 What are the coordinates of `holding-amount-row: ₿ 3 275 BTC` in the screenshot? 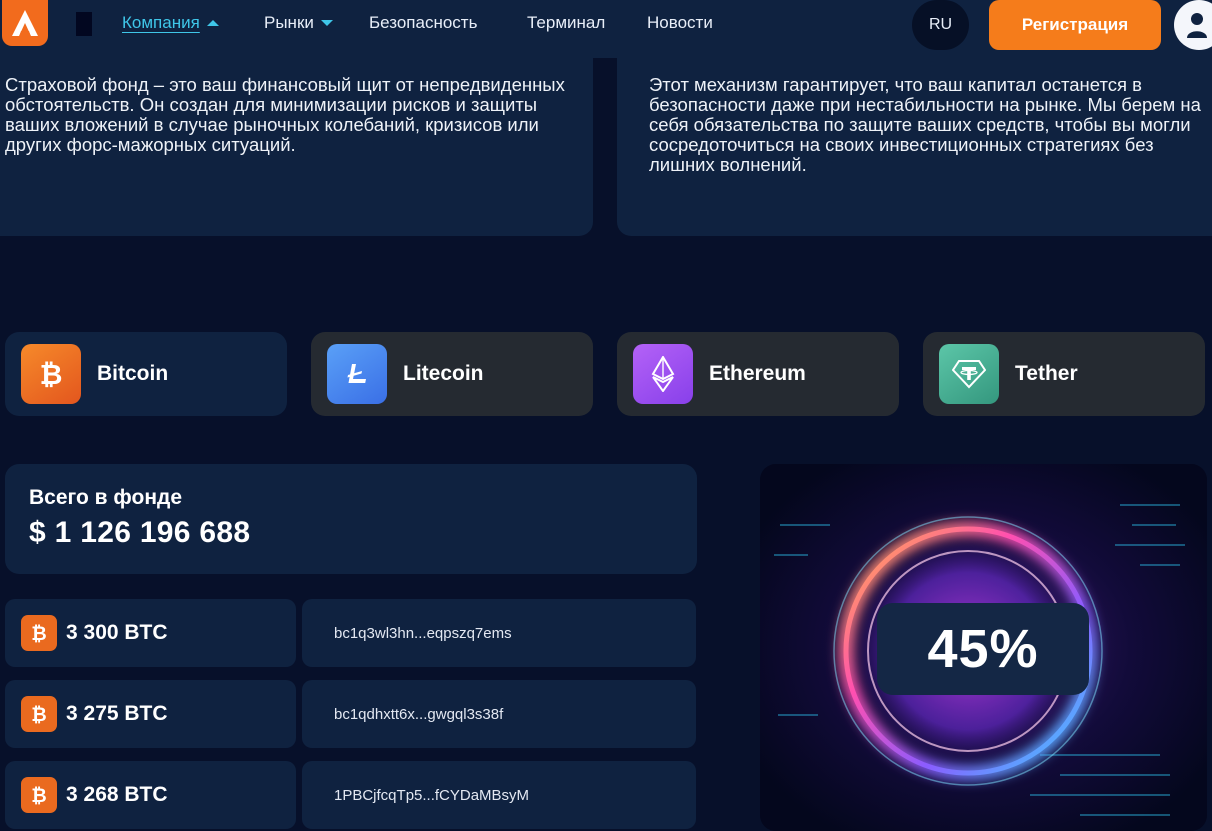 It's located at (150, 714).